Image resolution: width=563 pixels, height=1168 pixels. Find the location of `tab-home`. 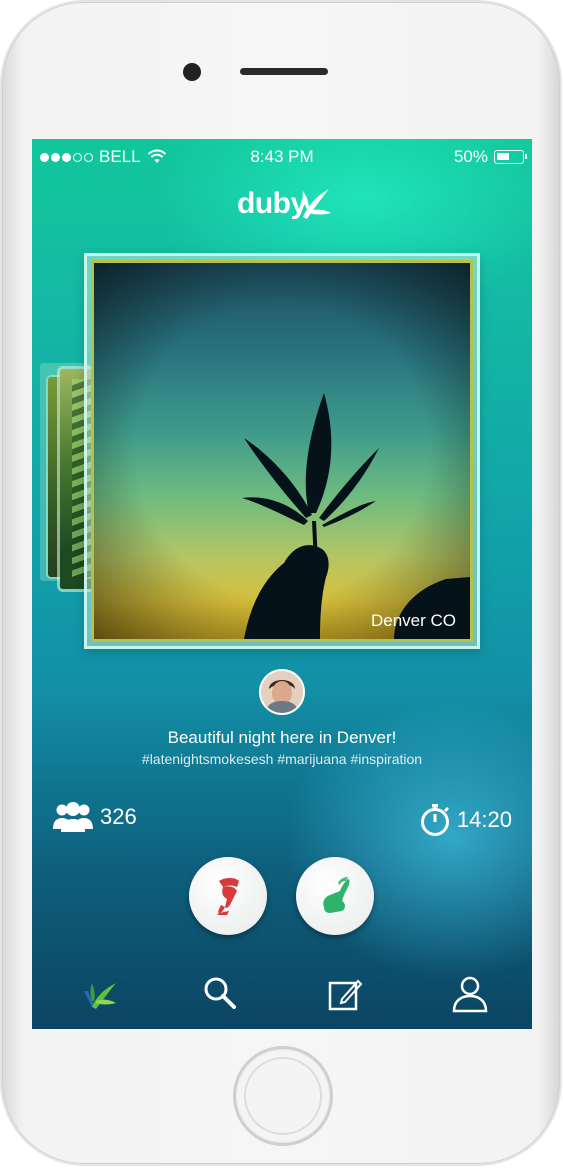

tab-home is located at coordinates (98, 993).